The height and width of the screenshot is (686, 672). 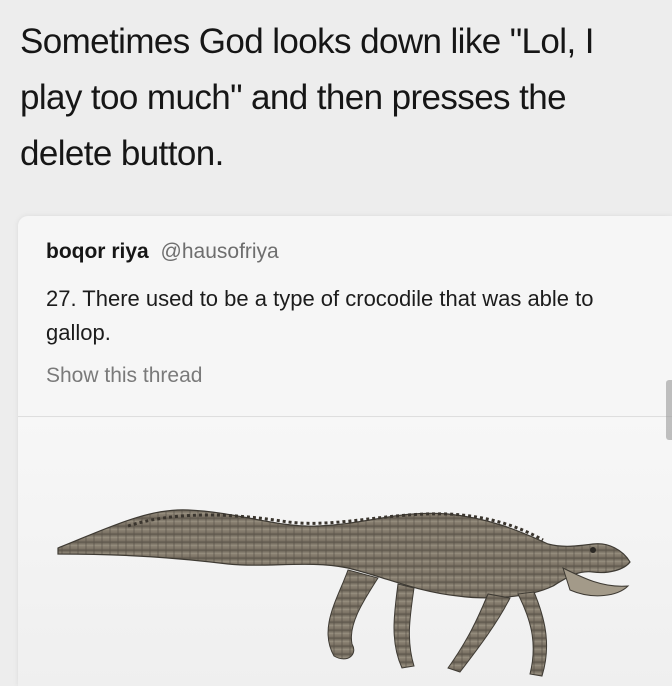 I want to click on scroll-edge-indicator, so click(x=669, y=410).